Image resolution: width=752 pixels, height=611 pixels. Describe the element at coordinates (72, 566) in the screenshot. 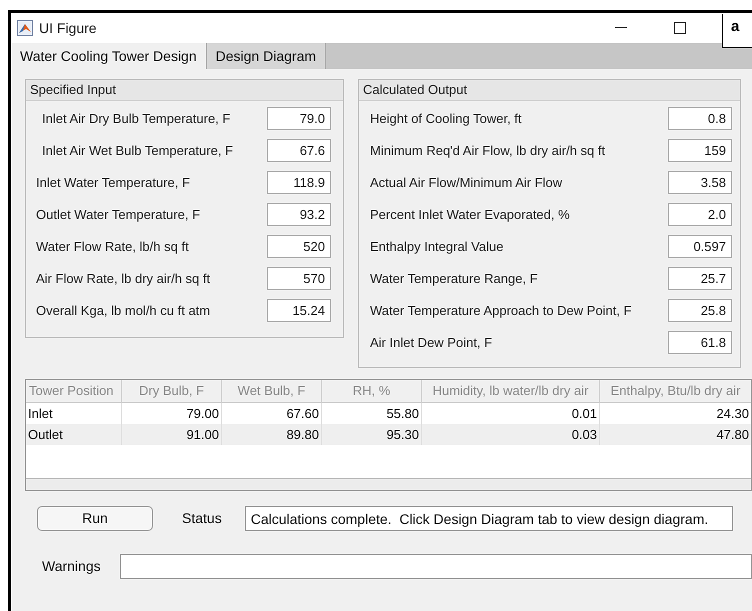

I see `warnings-label: Warnings` at that location.